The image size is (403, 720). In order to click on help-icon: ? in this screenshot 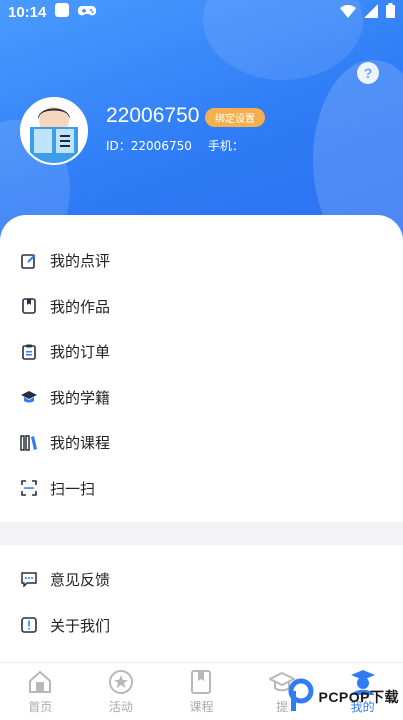, I will do `click(368, 73)`.